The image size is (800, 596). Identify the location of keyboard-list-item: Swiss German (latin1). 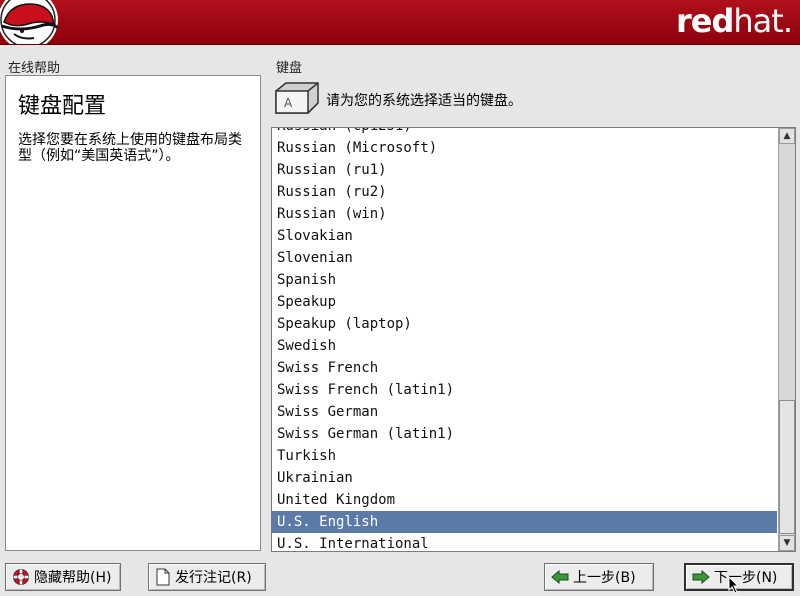
(524, 434).